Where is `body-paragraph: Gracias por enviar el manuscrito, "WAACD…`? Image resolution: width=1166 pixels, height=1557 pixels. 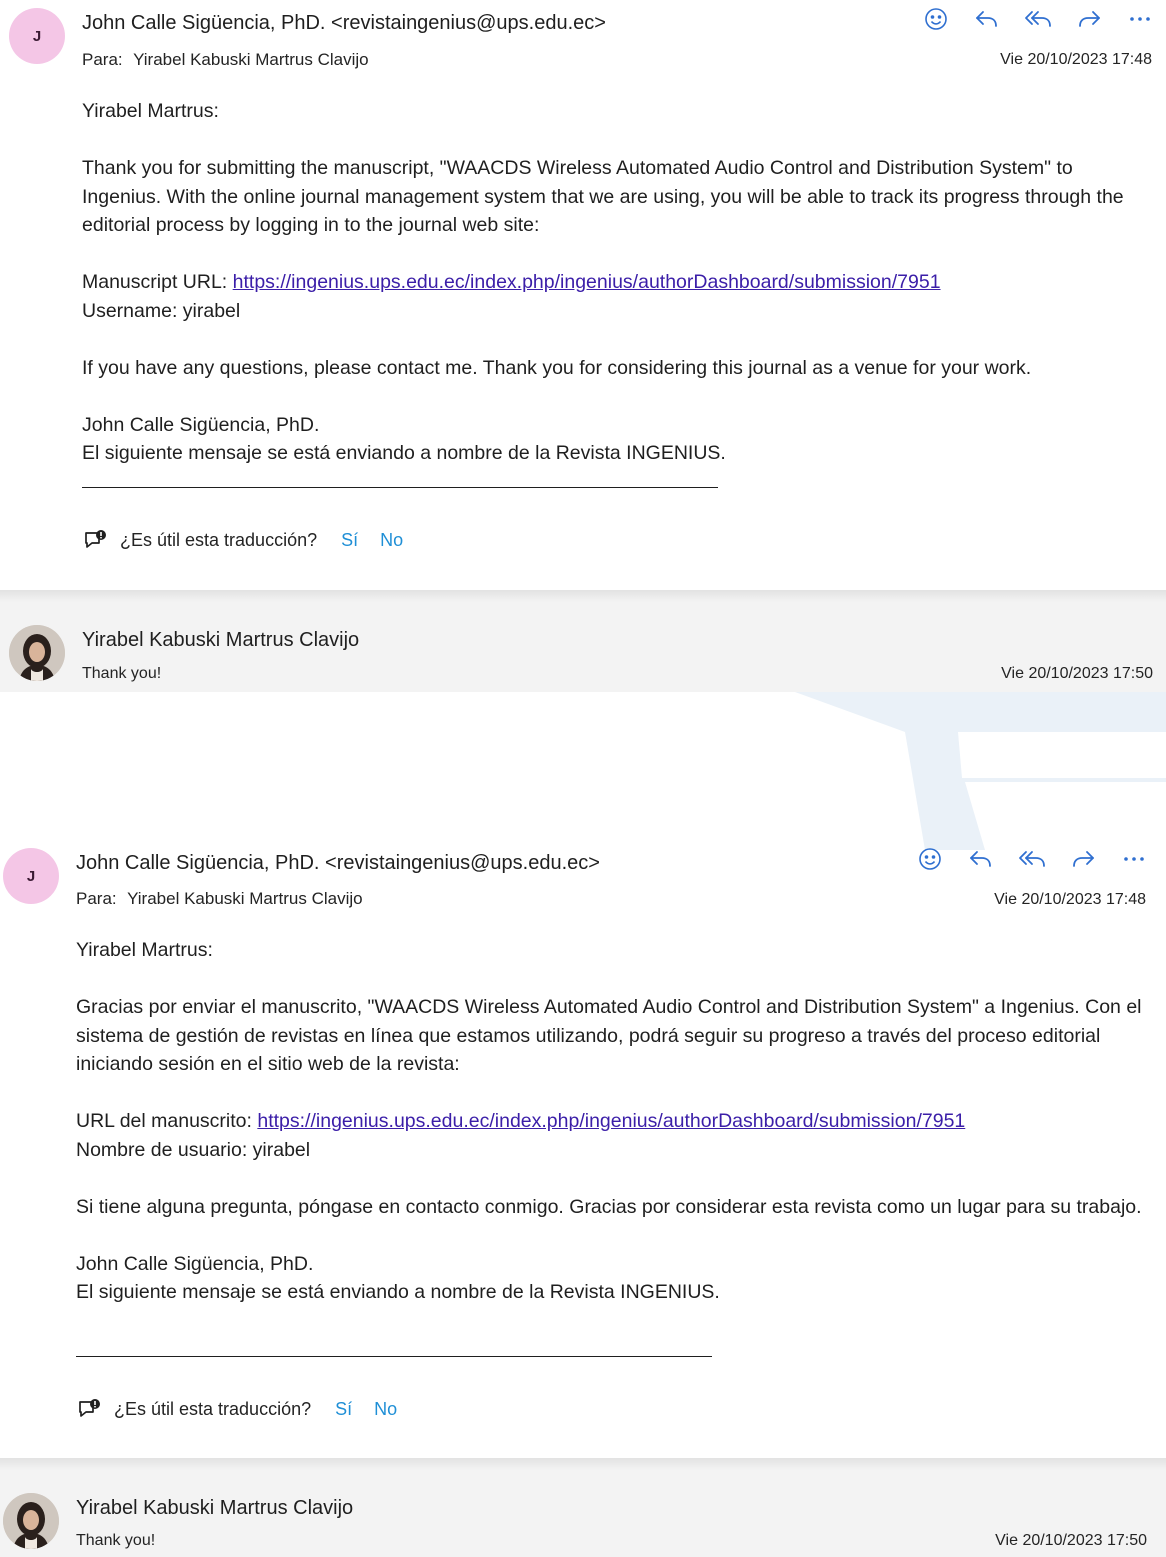
body-paragraph: Gracias por enviar el manuscrito, "WAACD… is located at coordinates (609, 1035).